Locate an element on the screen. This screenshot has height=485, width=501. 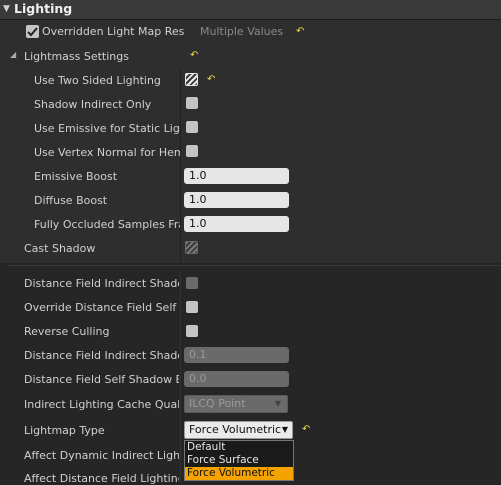
overridden-lightmap-res-value: Multiple Values is located at coordinates (241, 31).